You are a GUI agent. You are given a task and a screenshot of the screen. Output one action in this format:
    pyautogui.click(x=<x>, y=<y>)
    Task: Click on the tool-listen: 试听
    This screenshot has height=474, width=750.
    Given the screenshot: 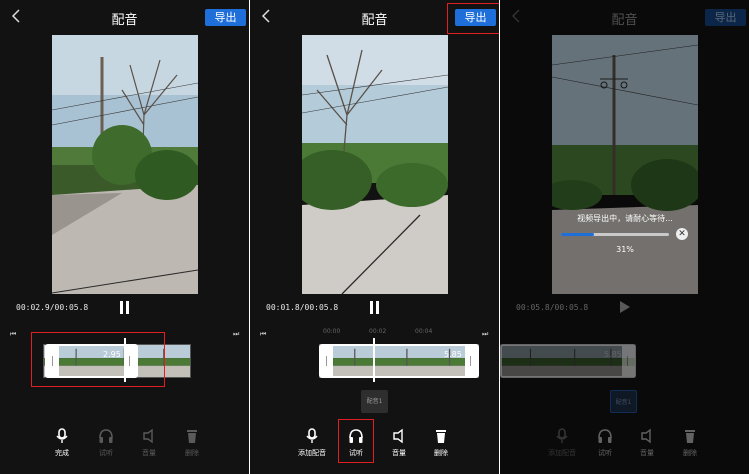 What is the action you would take?
    pyautogui.click(x=106, y=443)
    